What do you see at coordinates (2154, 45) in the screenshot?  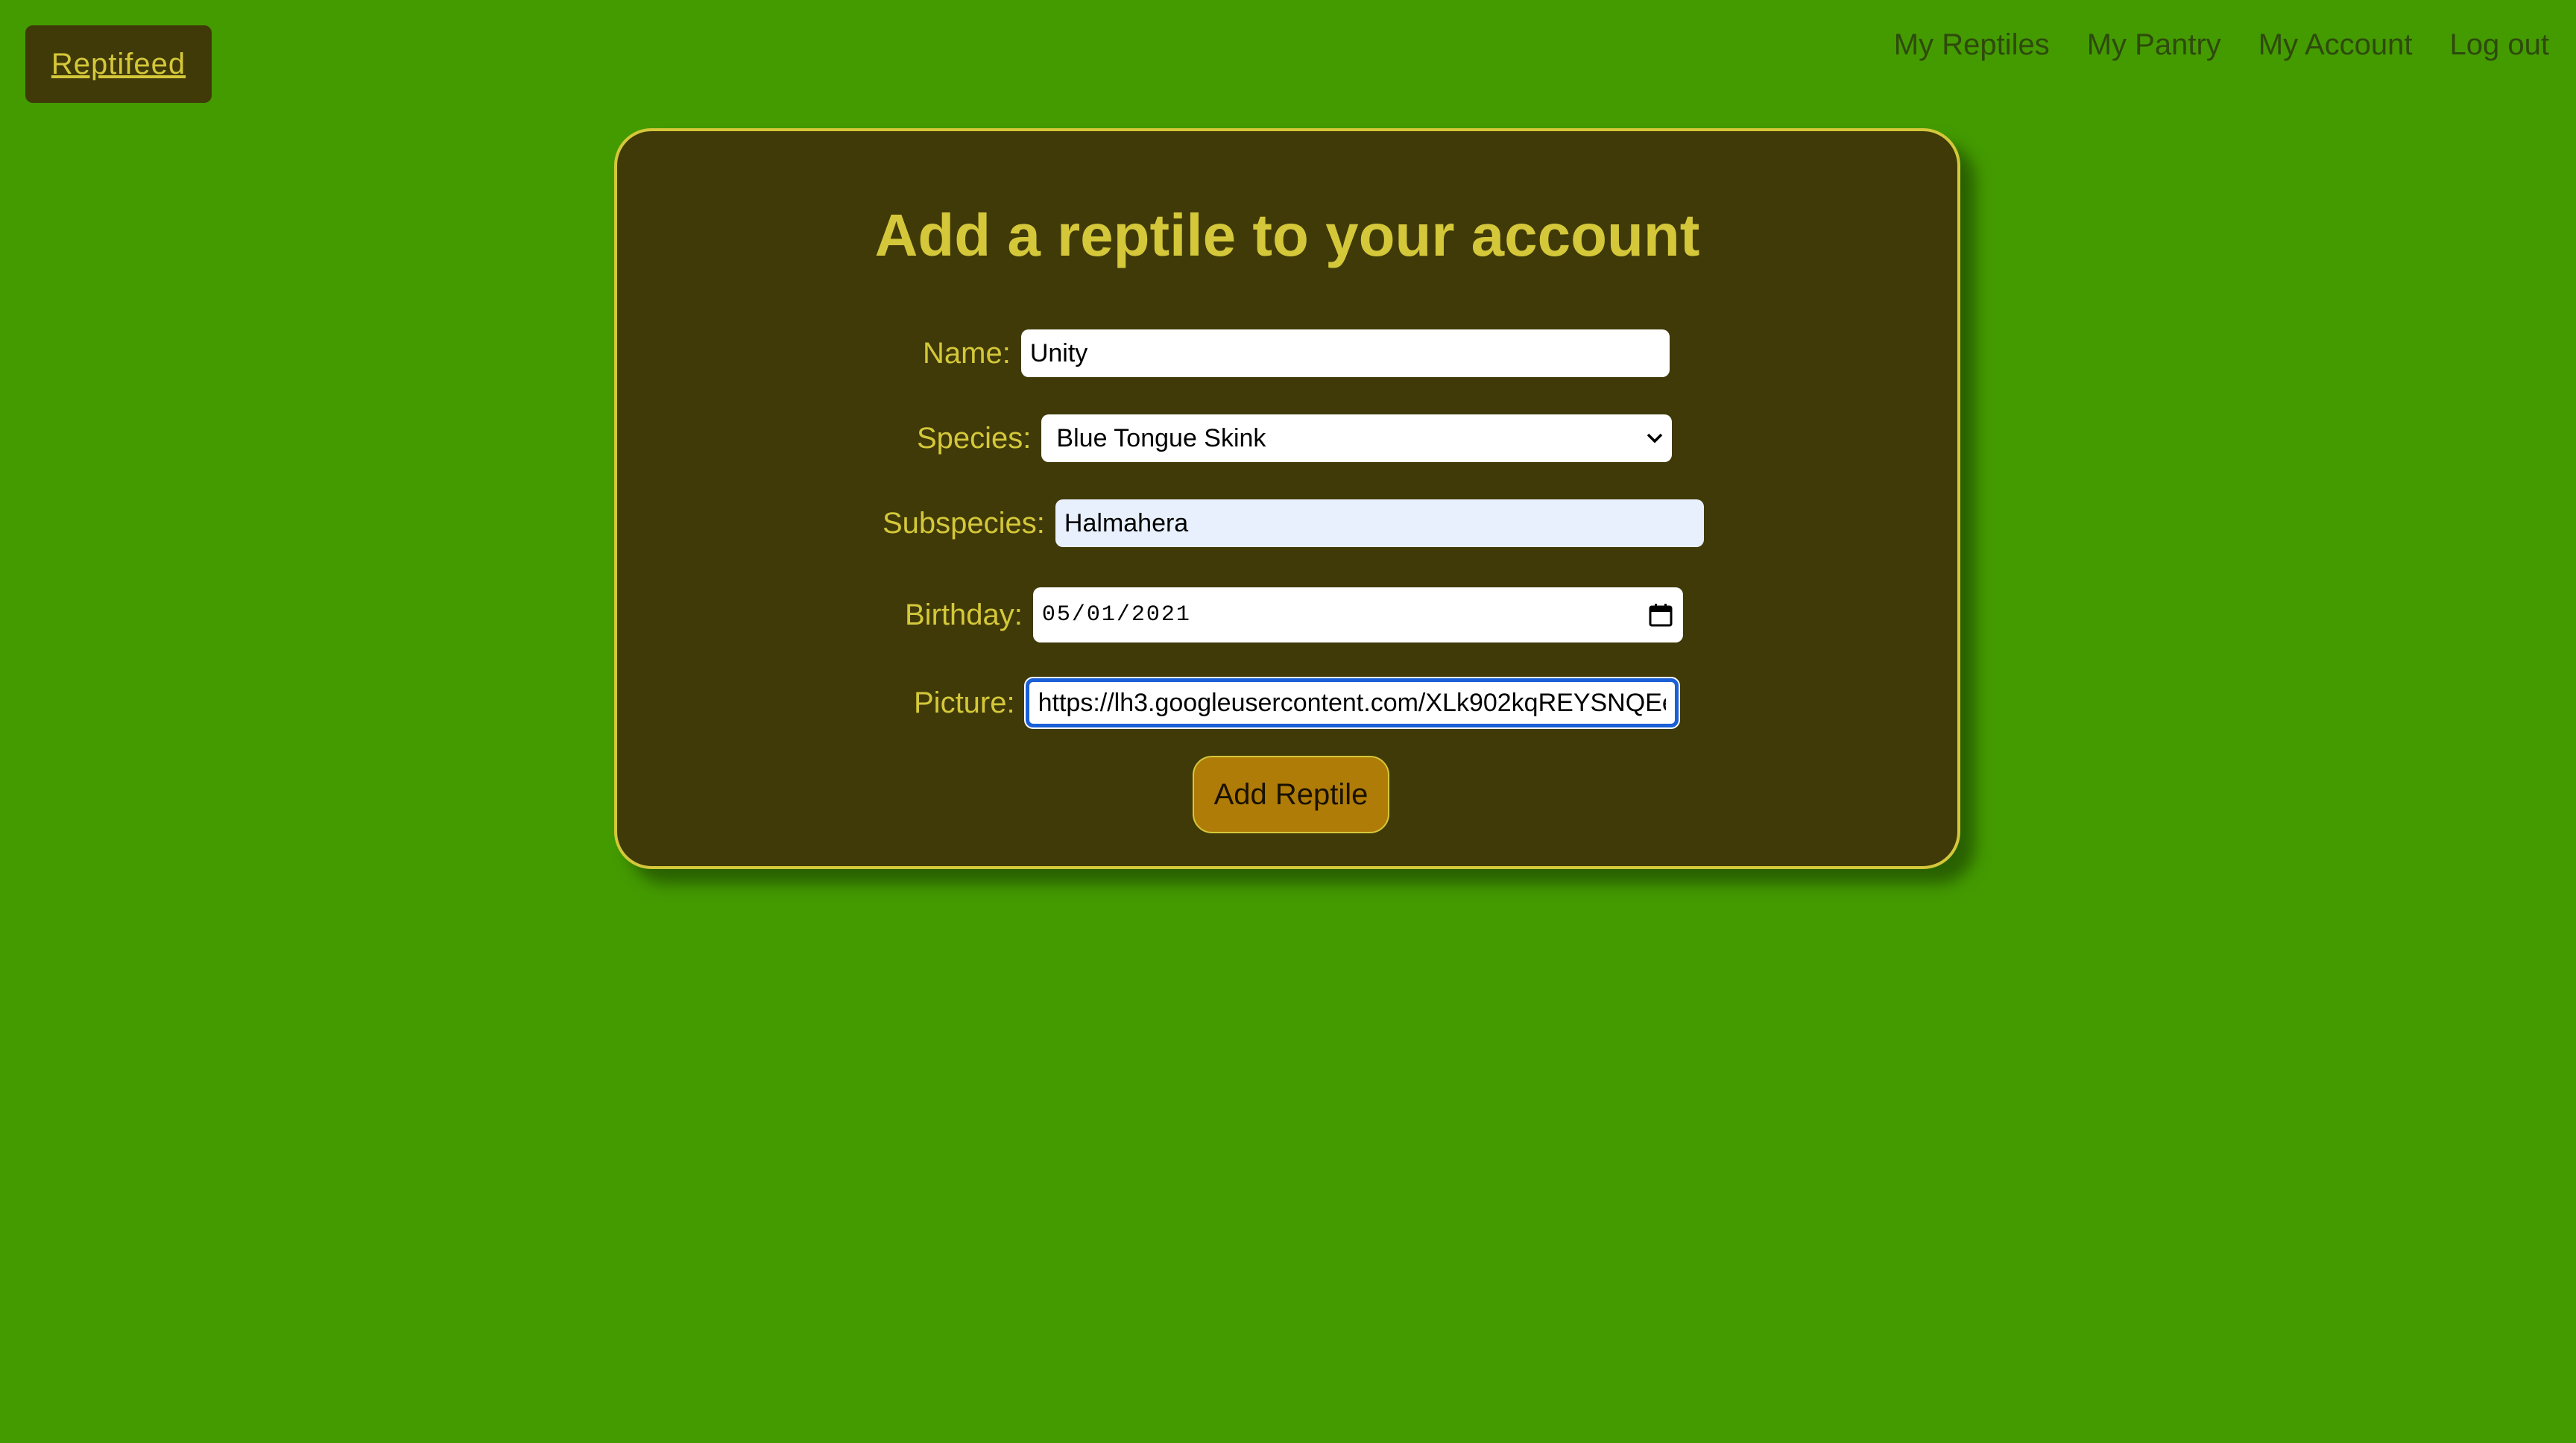 I see `nav-my-pantry: My Pantry` at bounding box center [2154, 45].